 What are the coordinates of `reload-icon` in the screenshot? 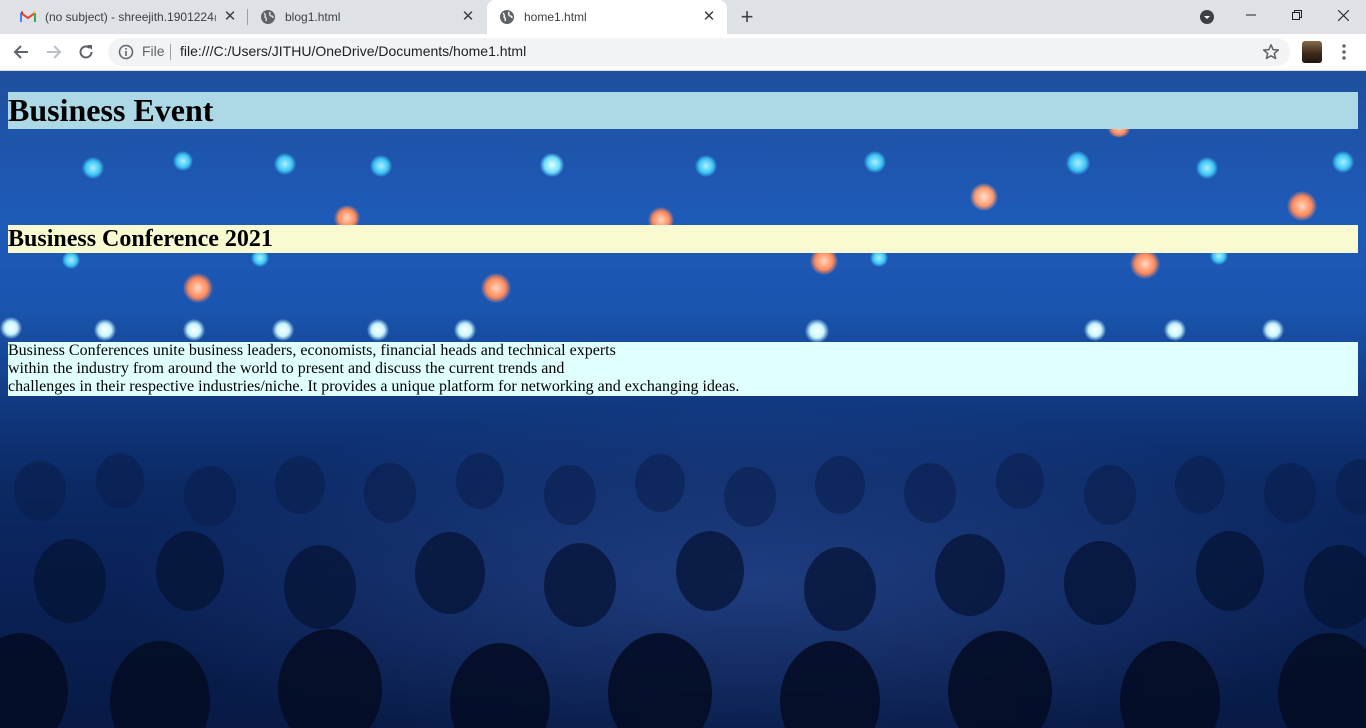 It's located at (86, 52).